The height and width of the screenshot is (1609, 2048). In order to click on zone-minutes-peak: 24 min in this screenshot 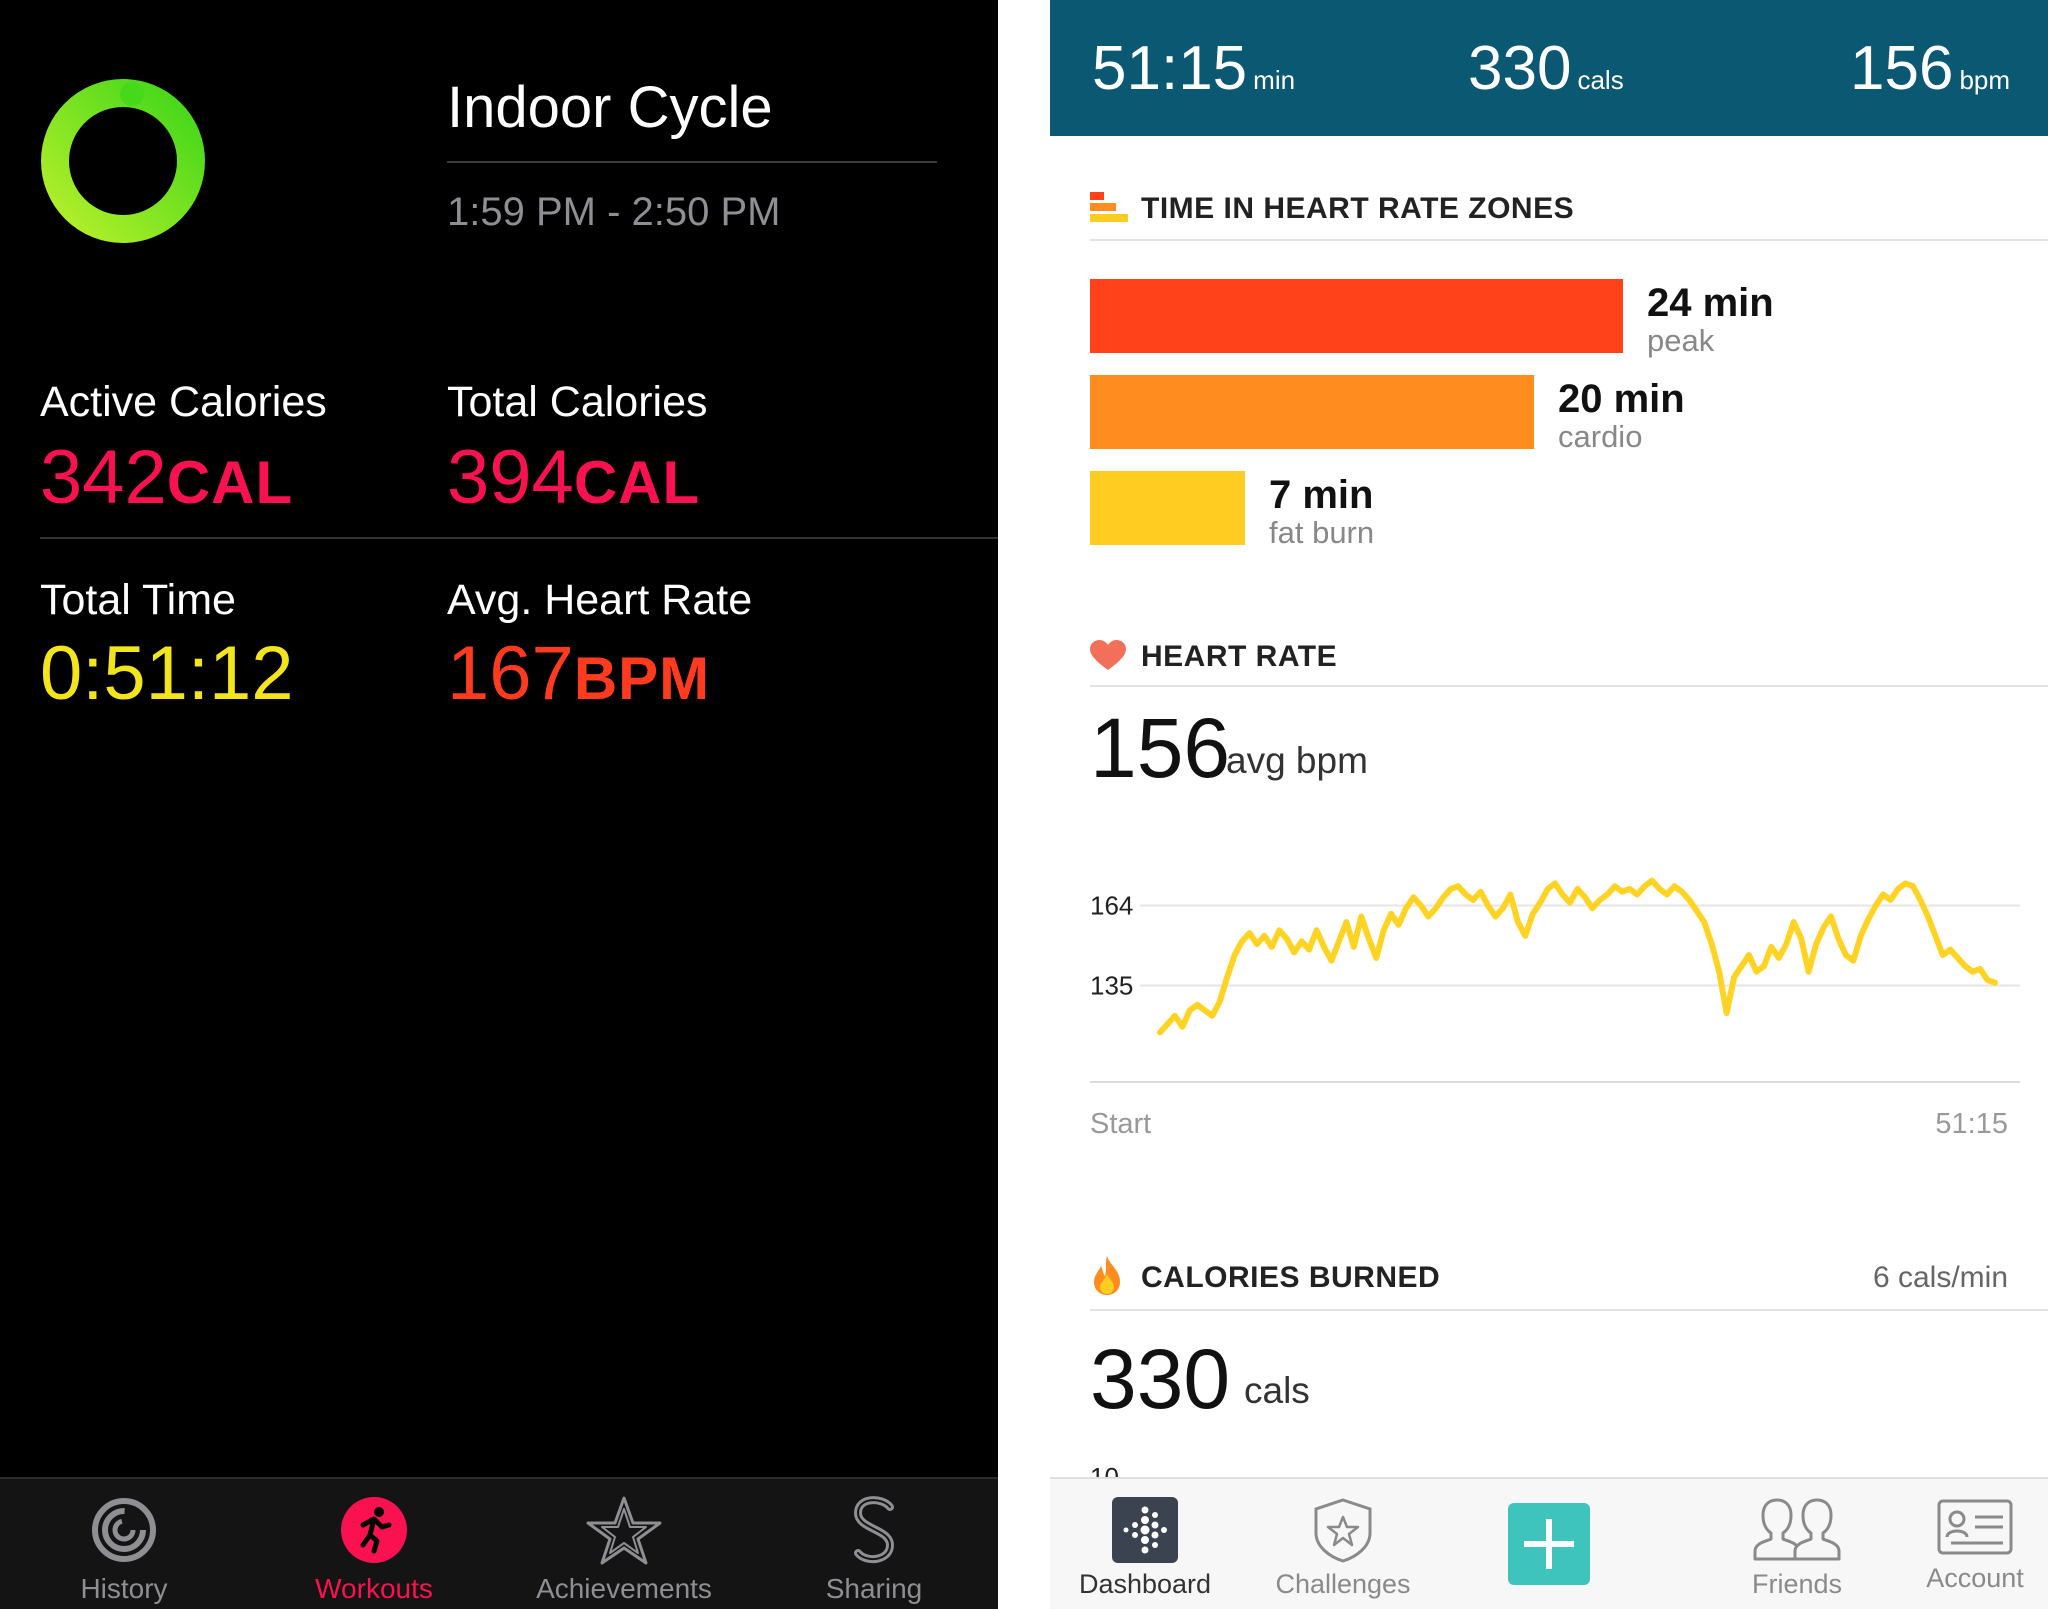, I will do `click(1710, 303)`.